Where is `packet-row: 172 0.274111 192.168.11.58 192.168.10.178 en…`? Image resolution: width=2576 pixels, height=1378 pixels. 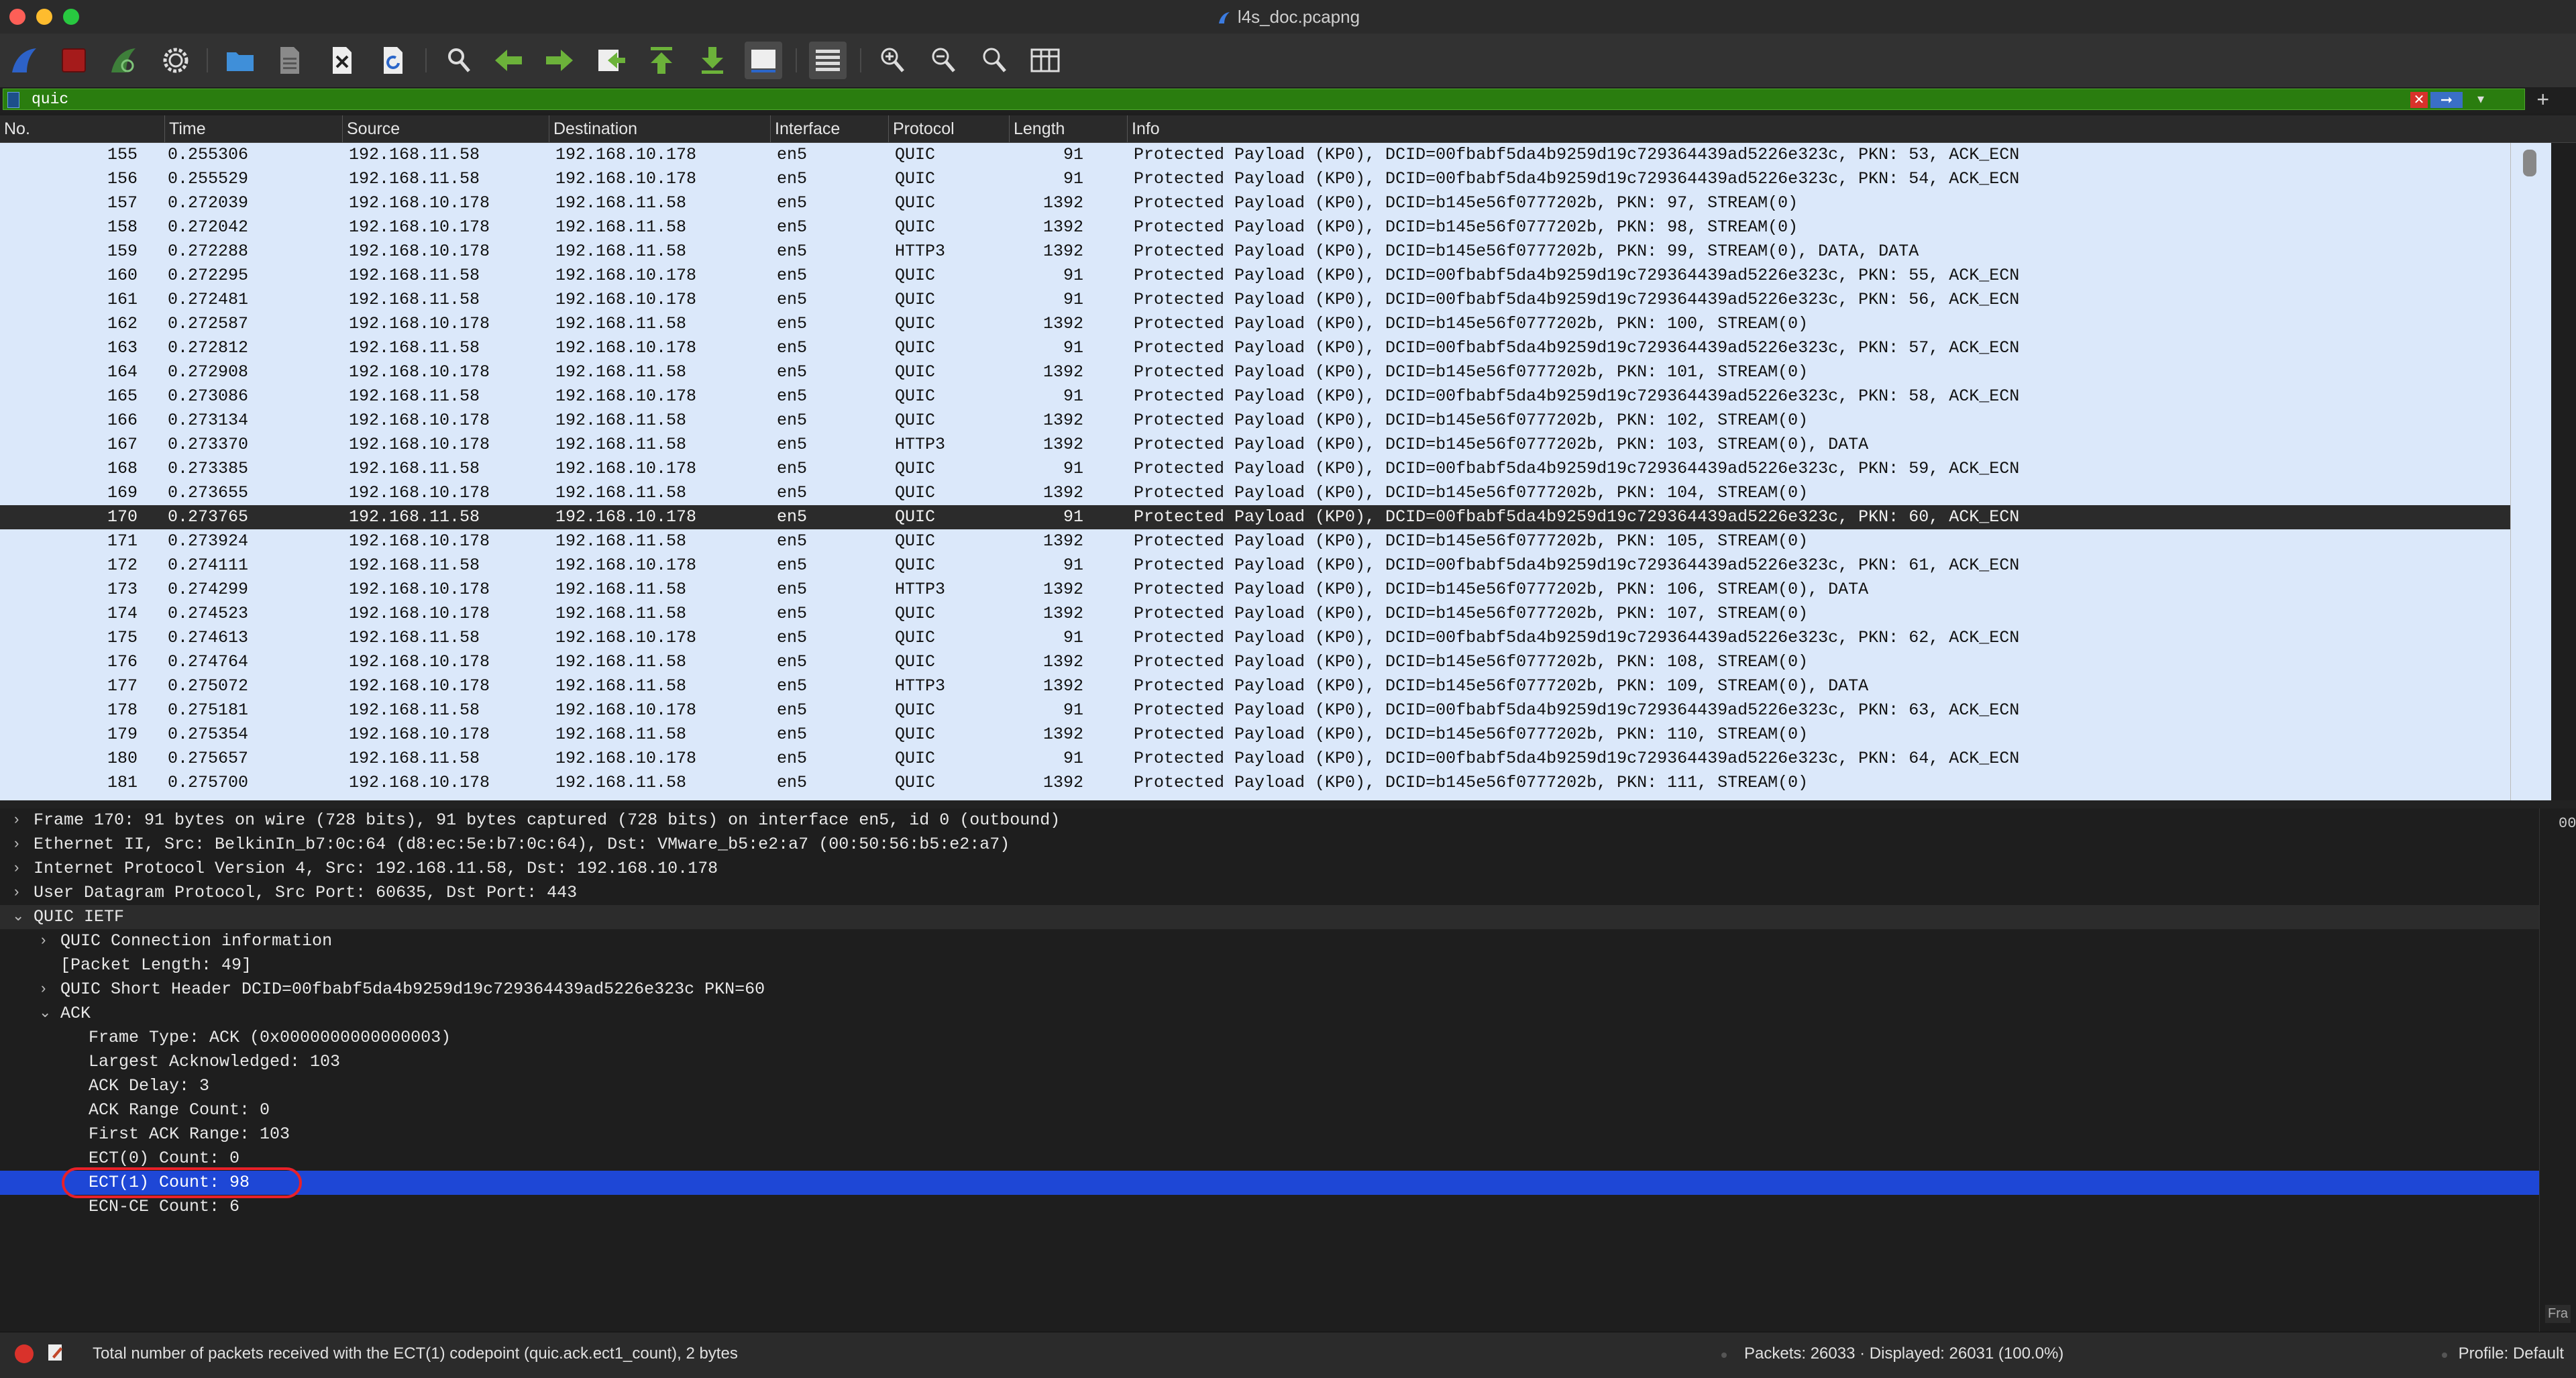
packet-row: 172 0.274111 192.168.11.58 192.168.10.178 en… is located at coordinates (1255, 565).